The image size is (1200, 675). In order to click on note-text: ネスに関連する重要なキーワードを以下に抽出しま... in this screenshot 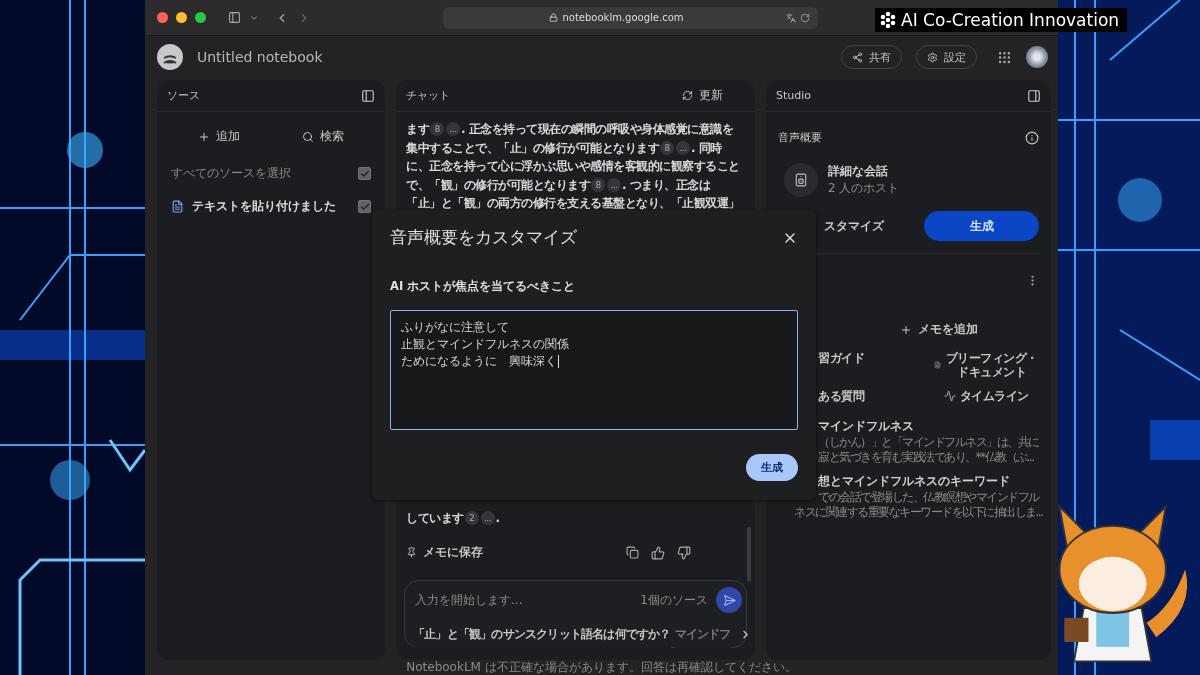, I will do `click(918, 512)`.